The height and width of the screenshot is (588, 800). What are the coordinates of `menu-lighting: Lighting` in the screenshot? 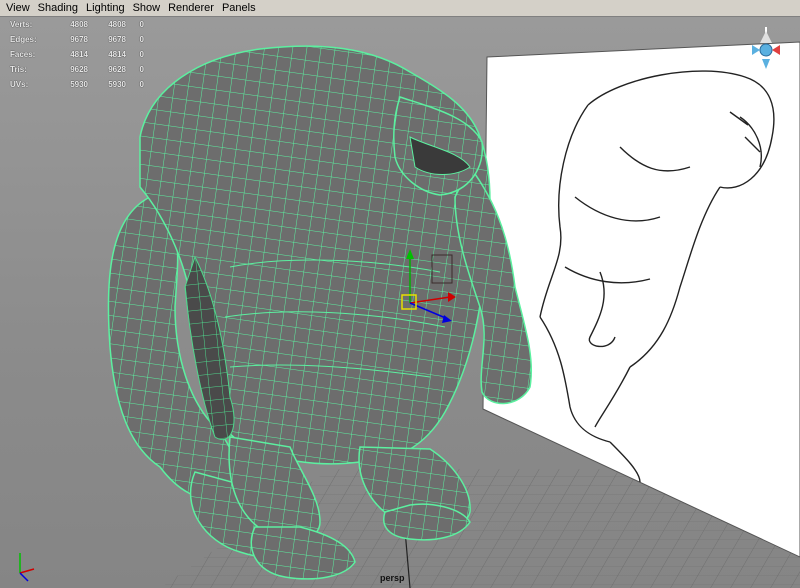 It's located at (105, 8).